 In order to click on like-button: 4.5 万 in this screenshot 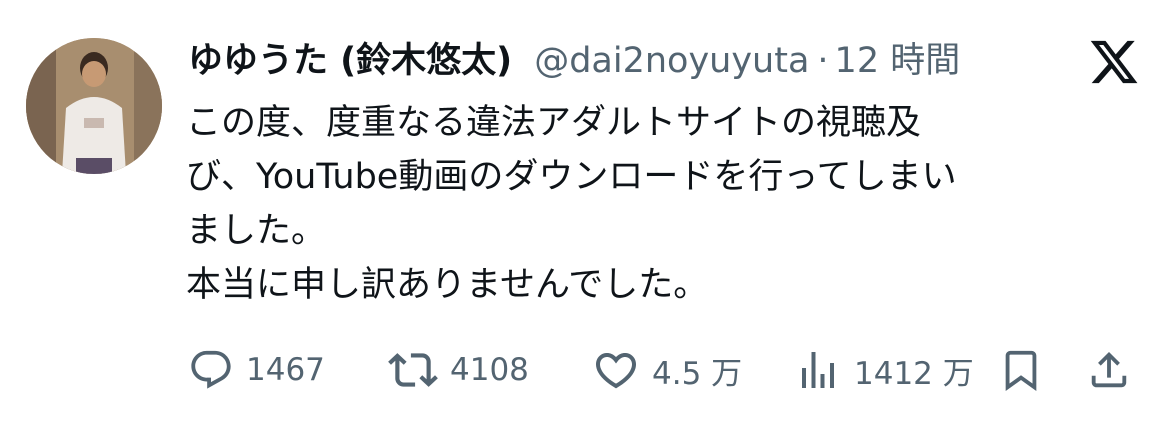, I will do `click(667, 370)`.